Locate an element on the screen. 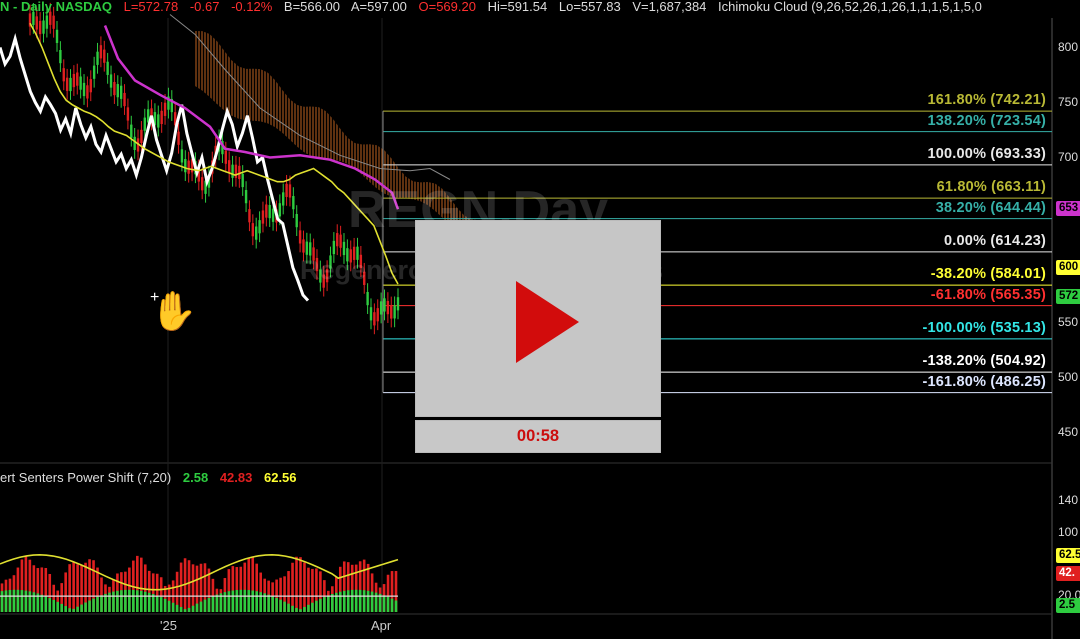 The image size is (1080, 639). price-tick-6: 500 is located at coordinates (1068, 376).